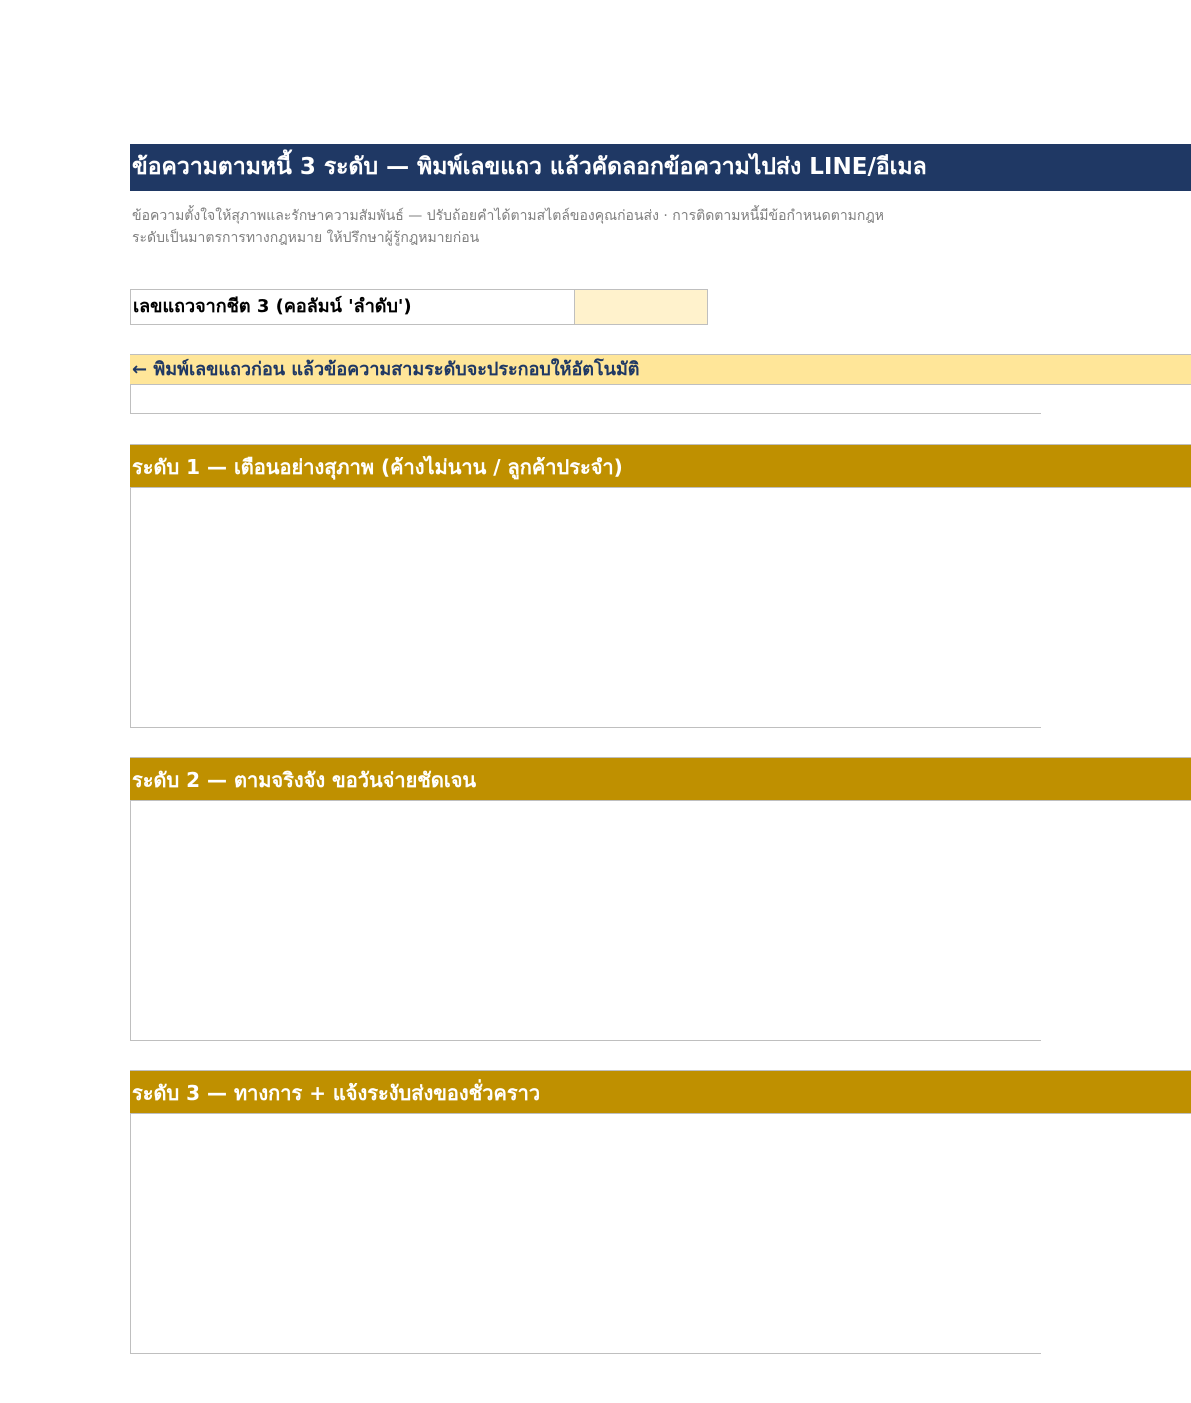  Describe the element at coordinates (660, 779) in the screenshot. I see `level-2-heading: ระดับ 2 — ตามจริงจัง ขอวันจ่ายชัดเจน` at that location.